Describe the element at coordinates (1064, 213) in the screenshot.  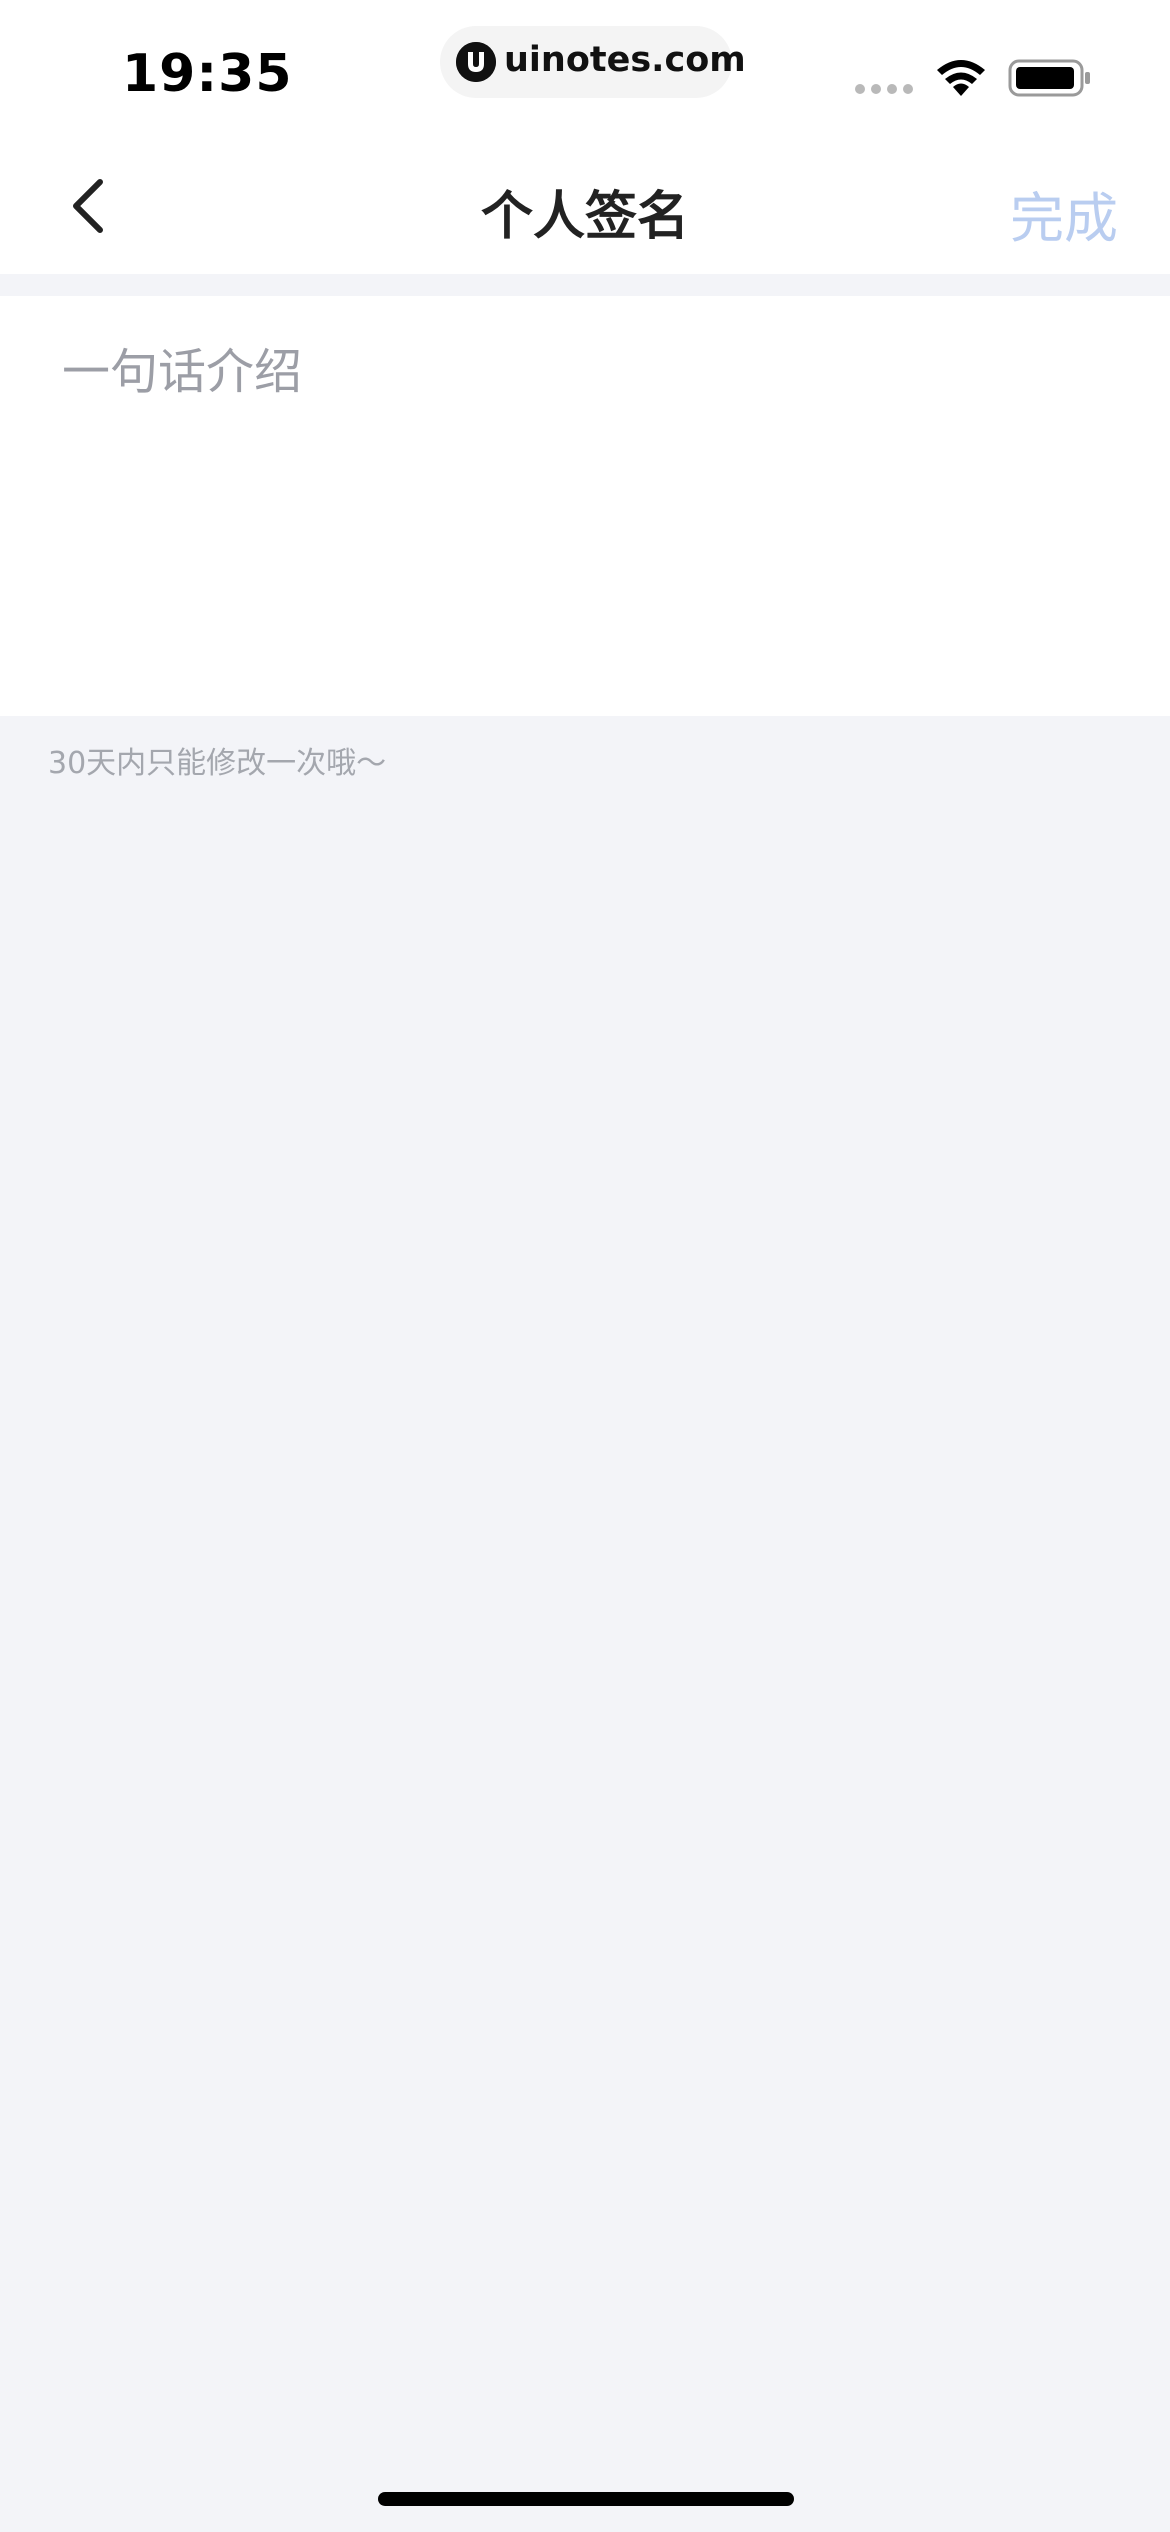
I see `done-button: 完成` at that location.